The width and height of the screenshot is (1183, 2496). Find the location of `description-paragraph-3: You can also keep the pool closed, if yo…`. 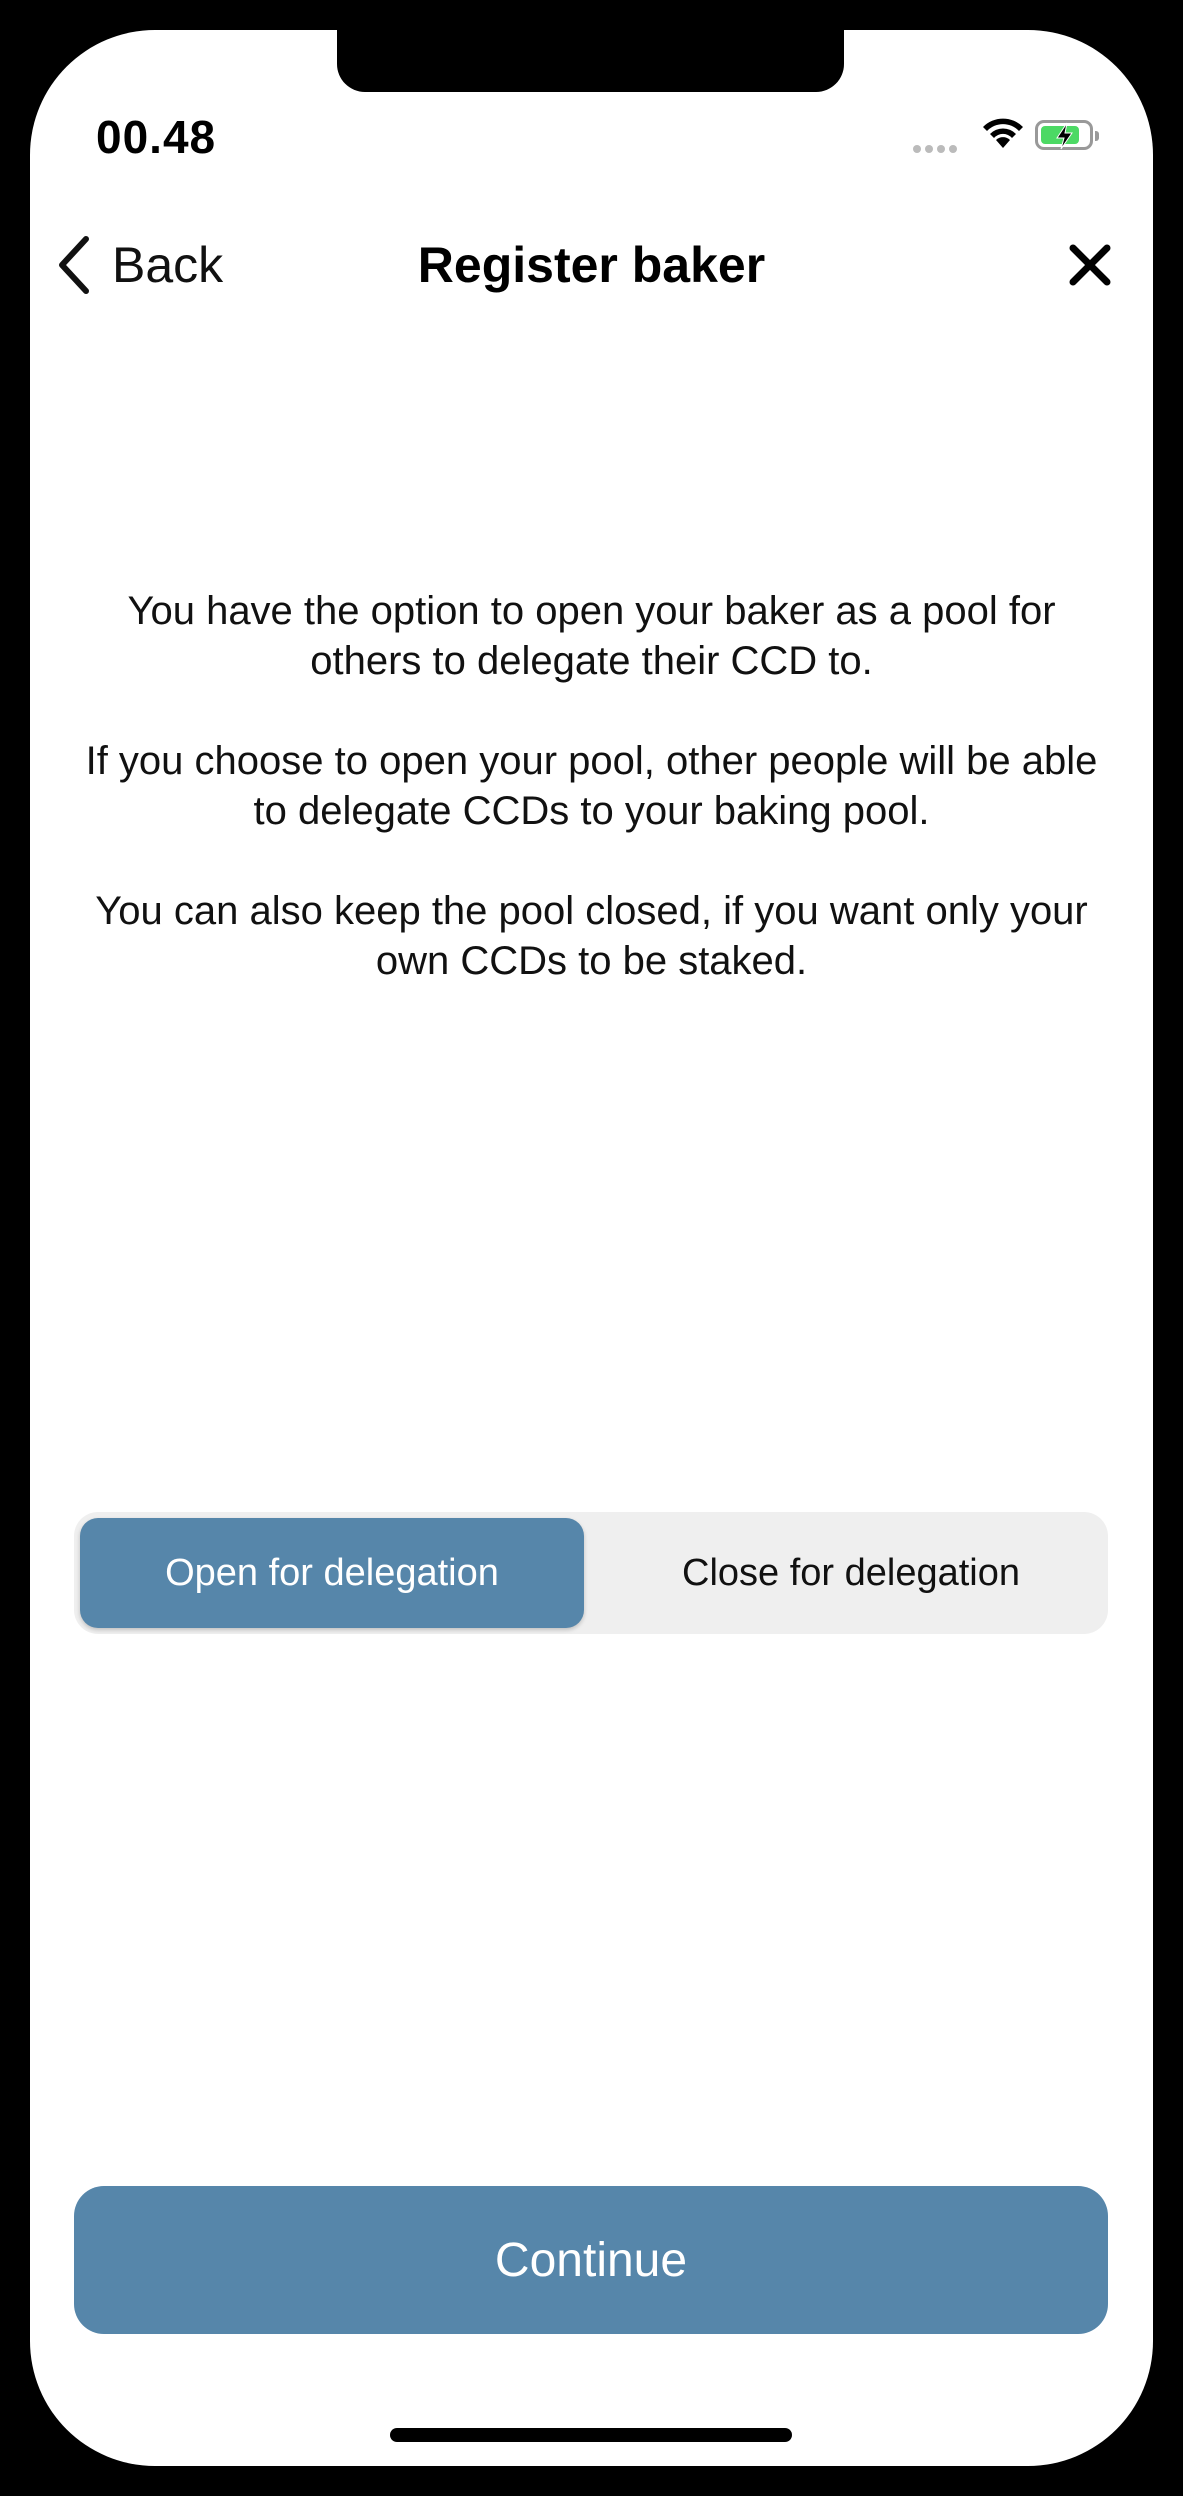

description-paragraph-3: You can also keep the pool closed, if yo… is located at coordinates (591, 936).